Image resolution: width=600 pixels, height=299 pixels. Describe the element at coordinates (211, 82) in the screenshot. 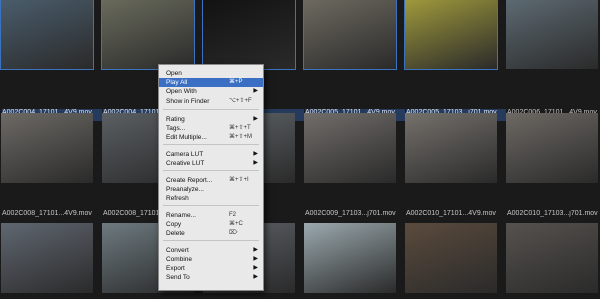

I see `menu-item-play-all: Play All ⌘+P` at that location.